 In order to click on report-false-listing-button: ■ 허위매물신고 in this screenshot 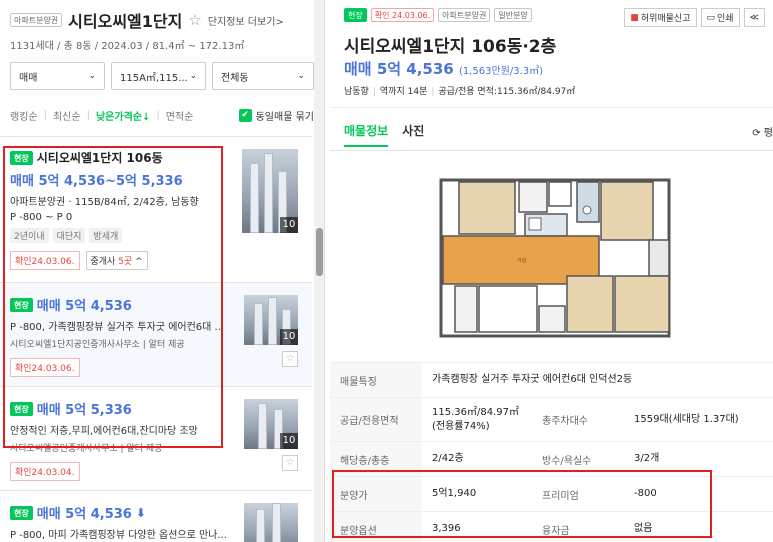, I will do `click(660, 17)`.